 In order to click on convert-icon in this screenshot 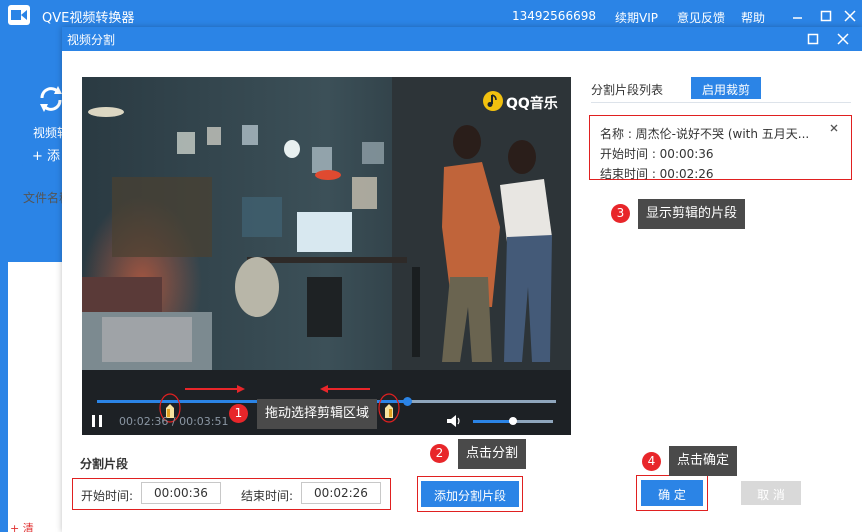, I will do `click(51, 100)`.